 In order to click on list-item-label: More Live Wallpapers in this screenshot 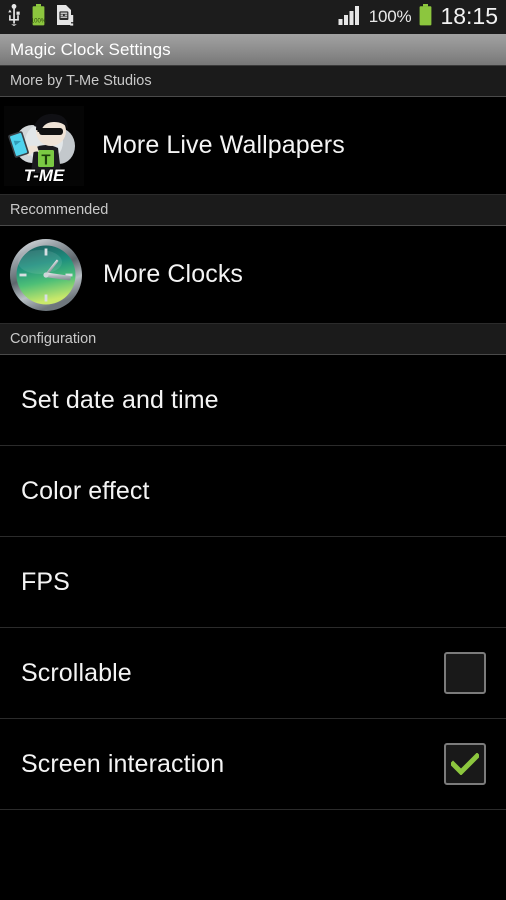, I will do `click(223, 145)`.